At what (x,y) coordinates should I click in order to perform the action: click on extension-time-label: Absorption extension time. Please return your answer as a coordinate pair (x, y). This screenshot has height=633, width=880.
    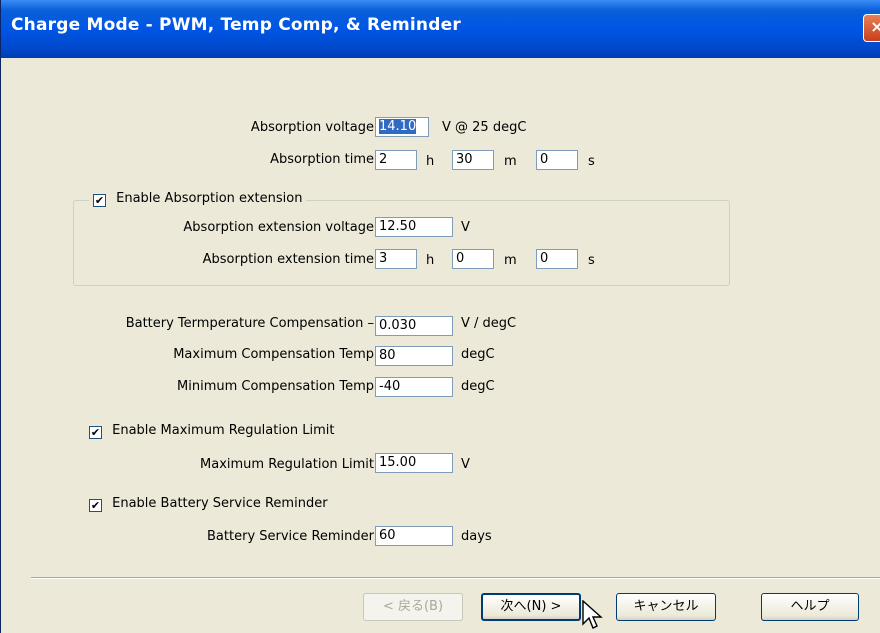
    Looking at the image, I should click on (288, 259).